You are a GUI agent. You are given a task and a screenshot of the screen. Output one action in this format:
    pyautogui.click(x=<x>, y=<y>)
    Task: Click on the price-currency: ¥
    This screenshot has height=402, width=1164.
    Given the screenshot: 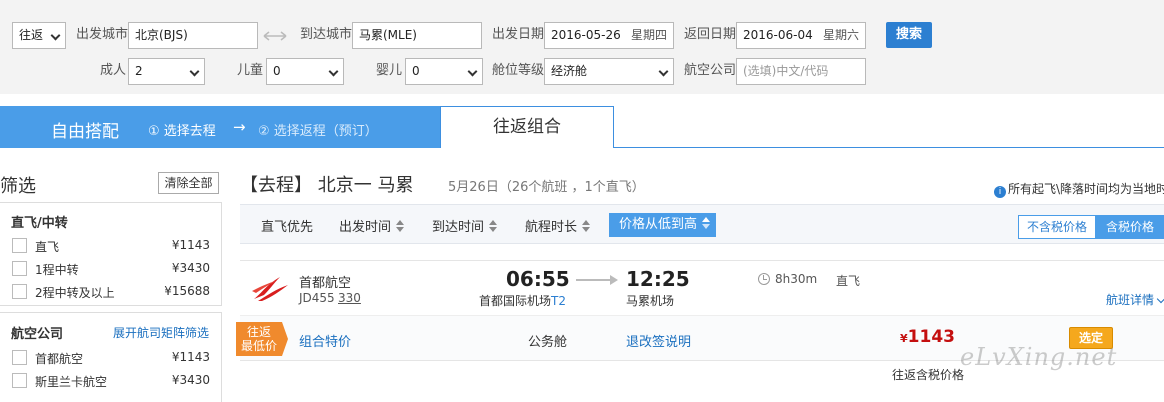 What is the action you would take?
    pyautogui.click(x=904, y=338)
    